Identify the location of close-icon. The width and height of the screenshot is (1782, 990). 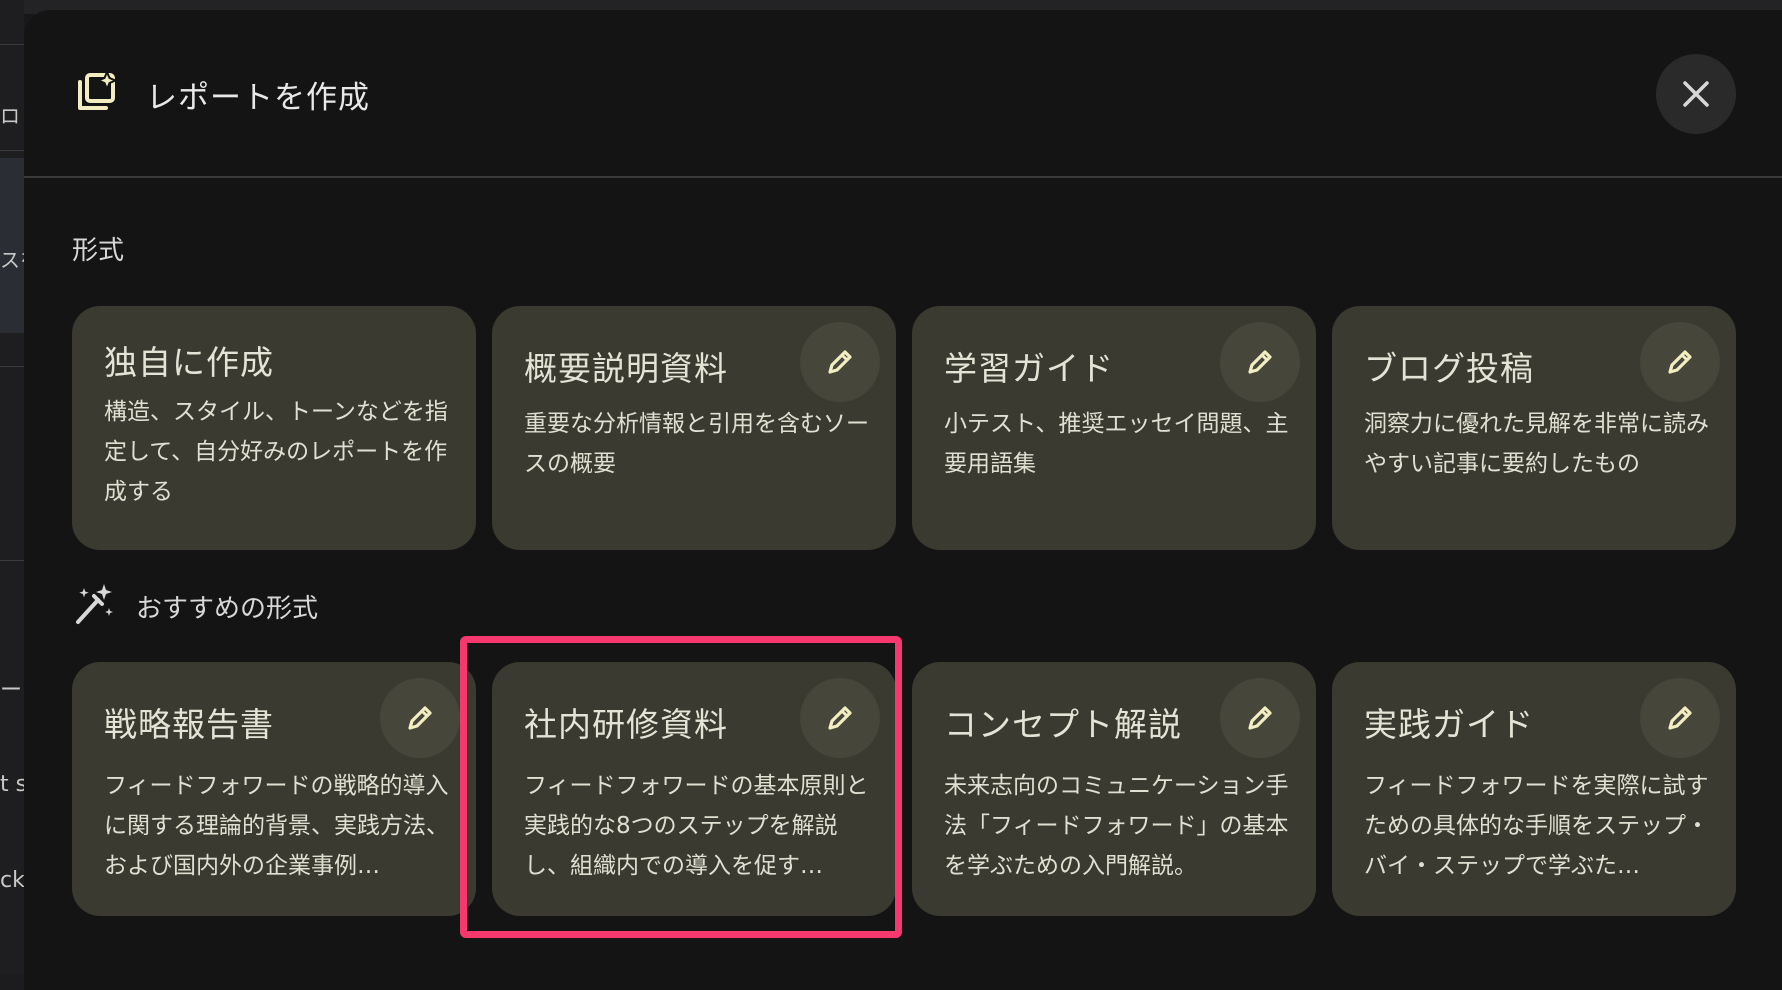
(1696, 94).